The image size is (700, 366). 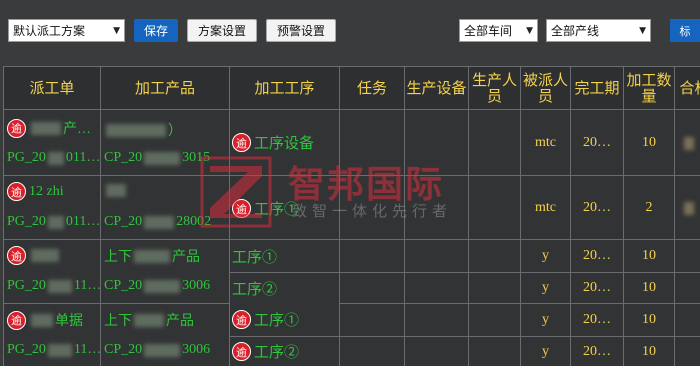 What do you see at coordinates (222, 30) in the screenshot?
I see `scheme-settings-button: 方案设置` at bounding box center [222, 30].